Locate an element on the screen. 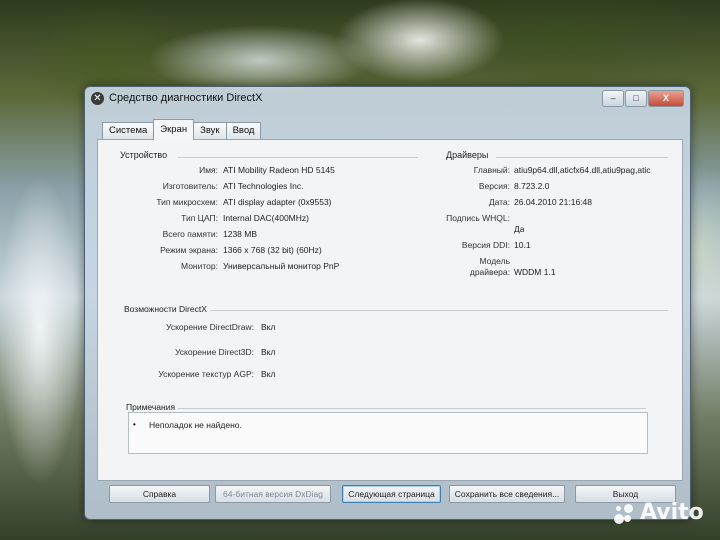 The width and height of the screenshot is (720, 540). window-title: Средство диагностики DirectX is located at coordinates (186, 98).